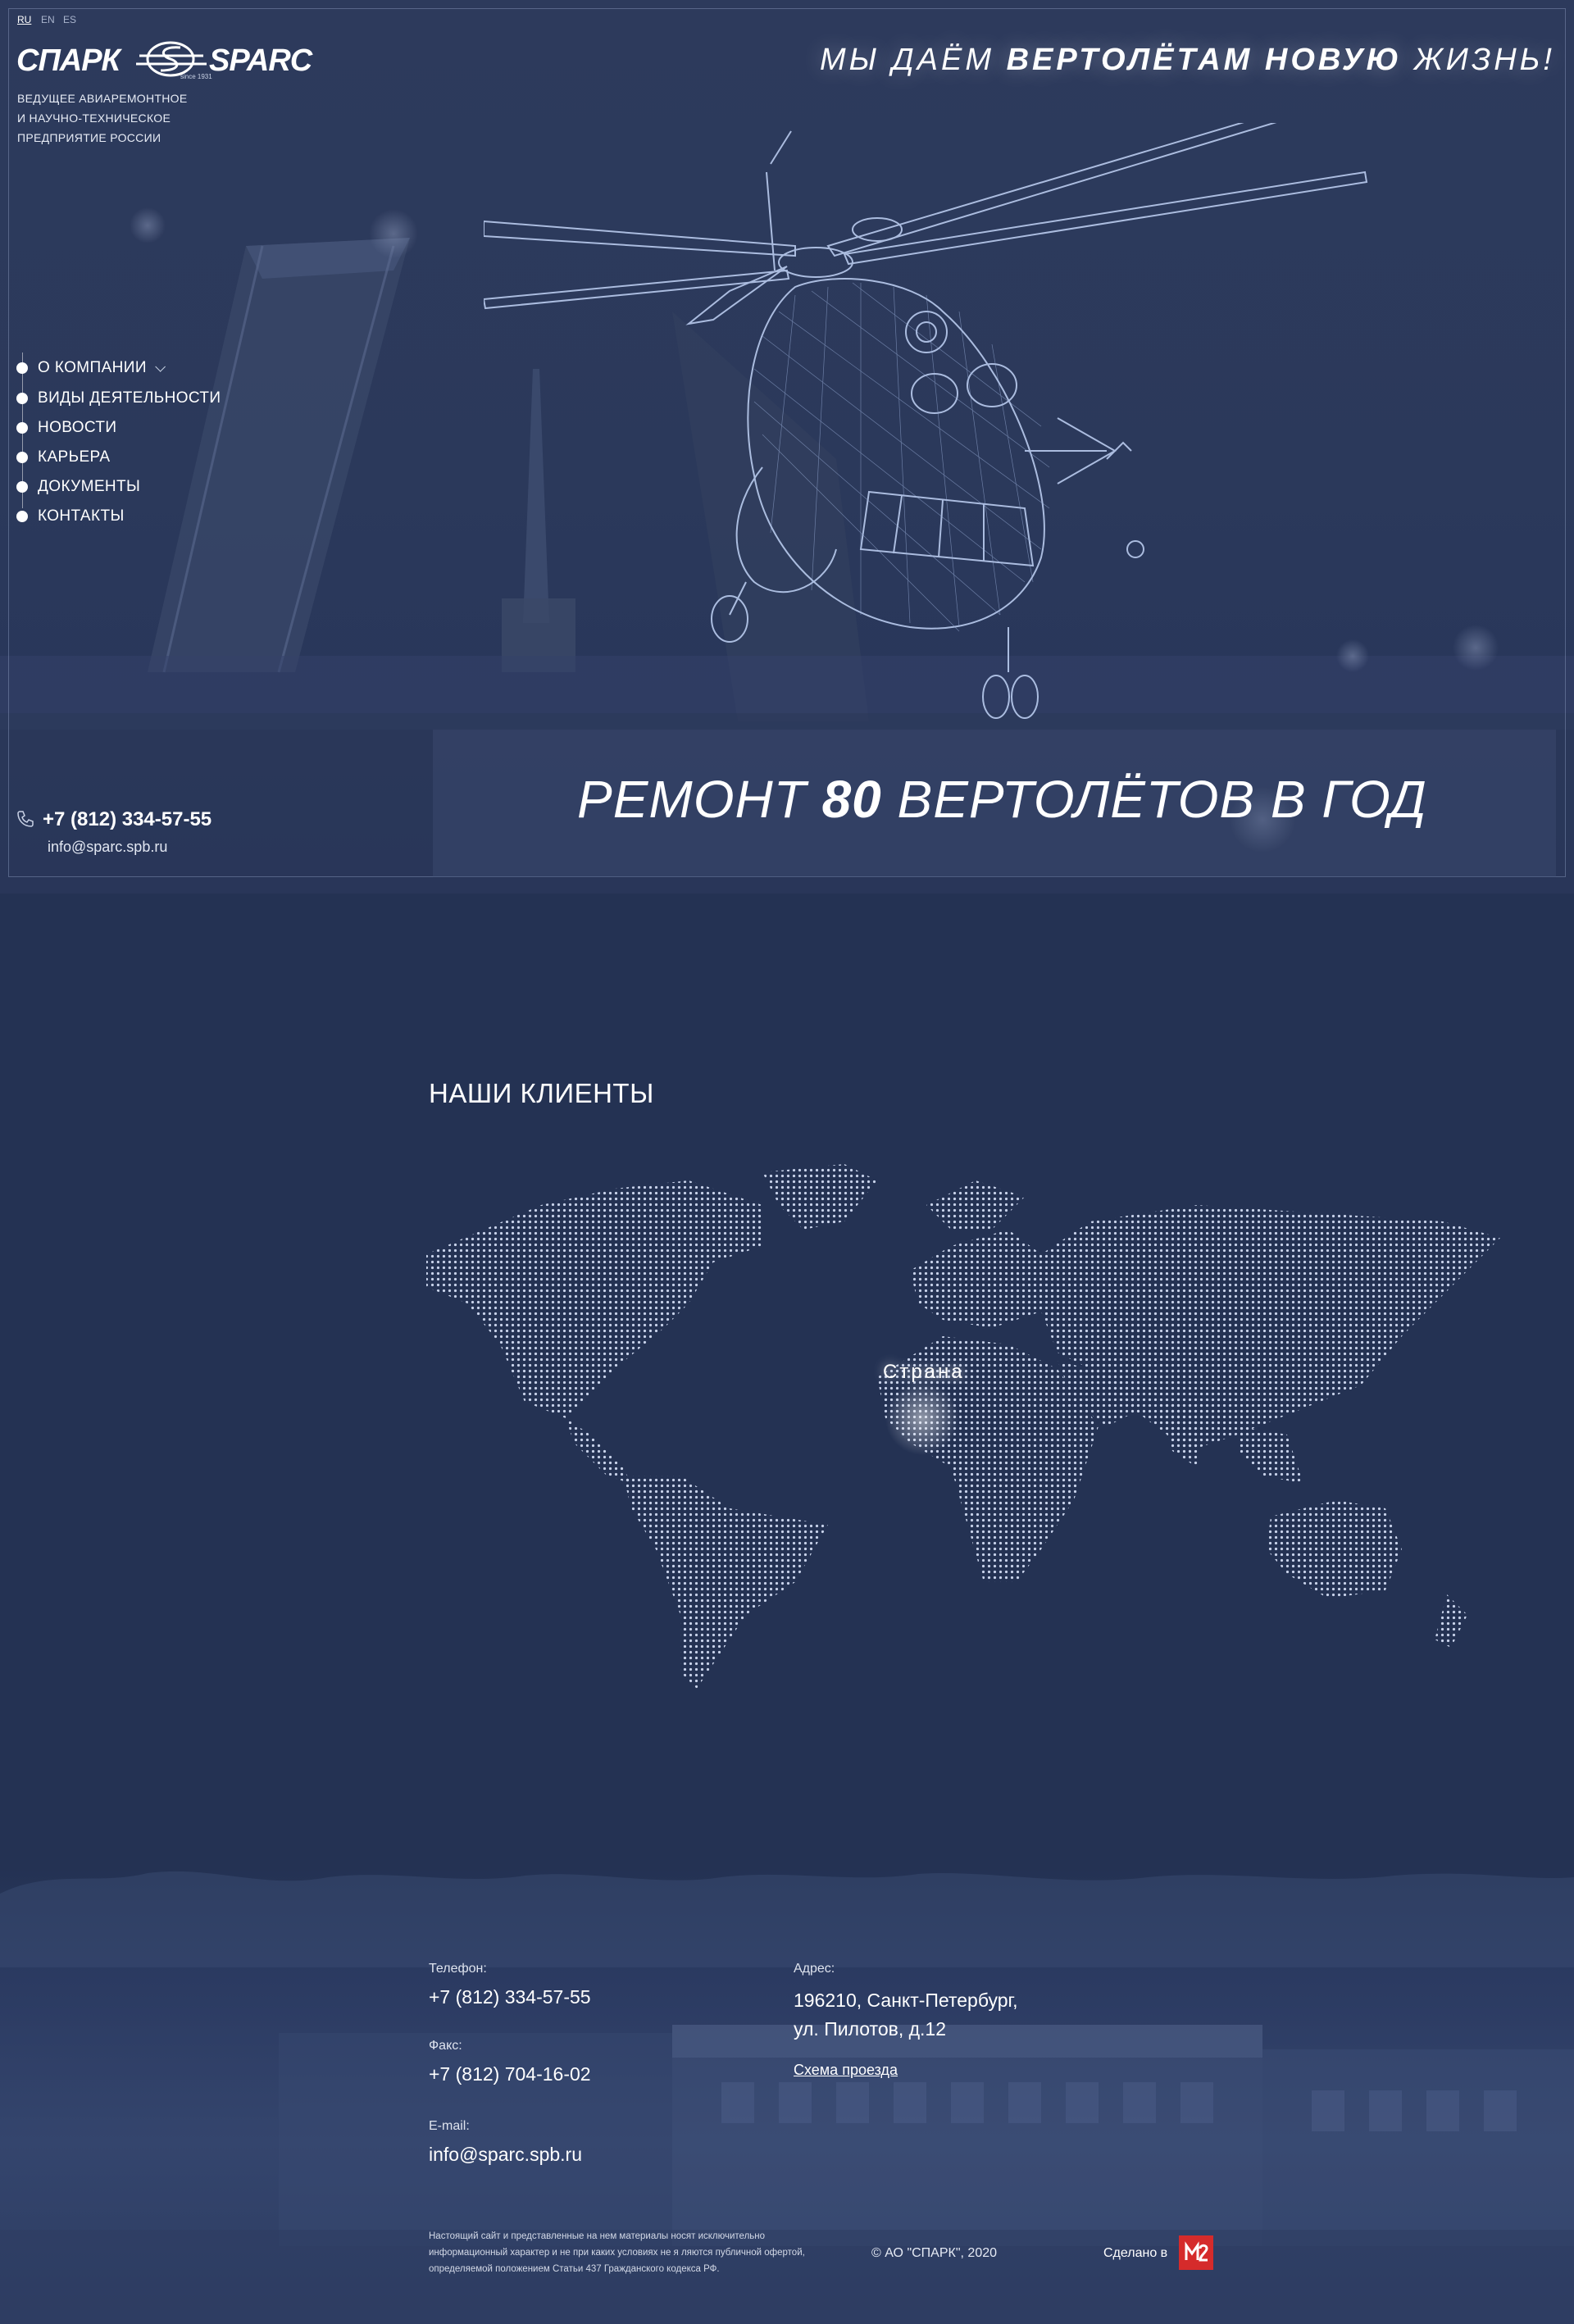 The width and height of the screenshot is (1574, 2324). What do you see at coordinates (24, 20) in the screenshot?
I see `lang-ru: RU` at bounding box center [24, 20].